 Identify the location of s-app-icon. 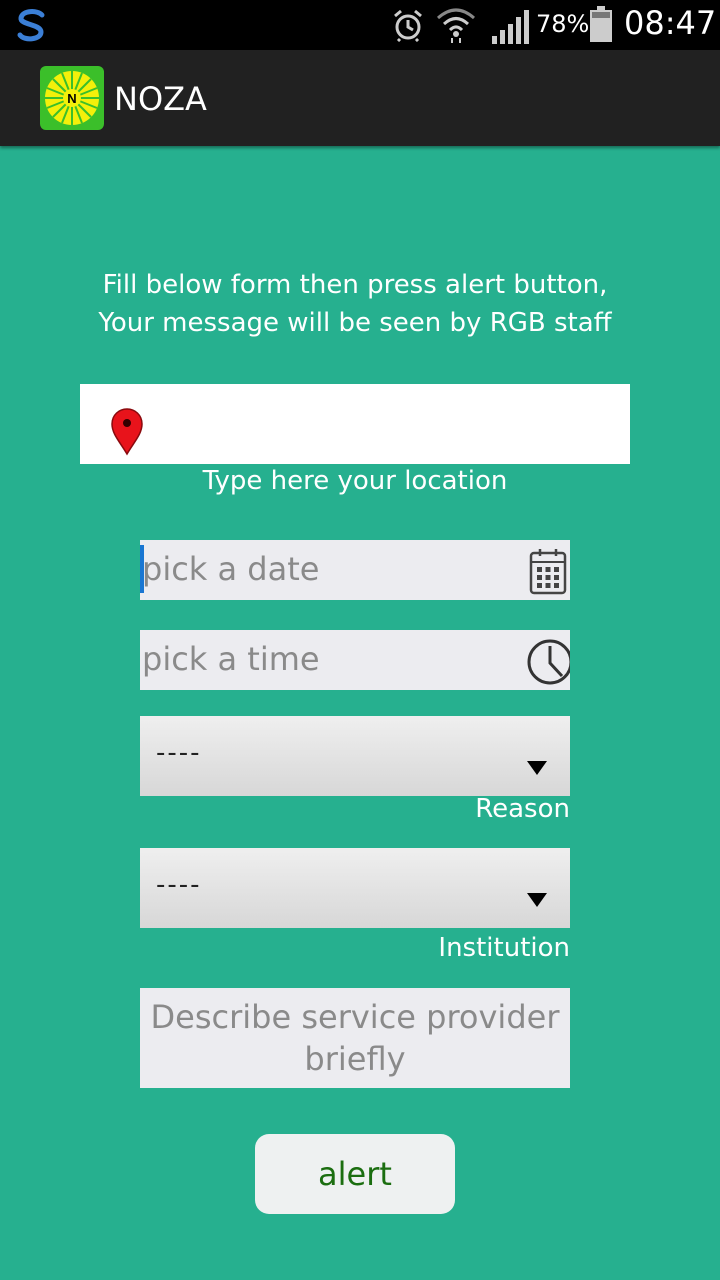
(31, 25).